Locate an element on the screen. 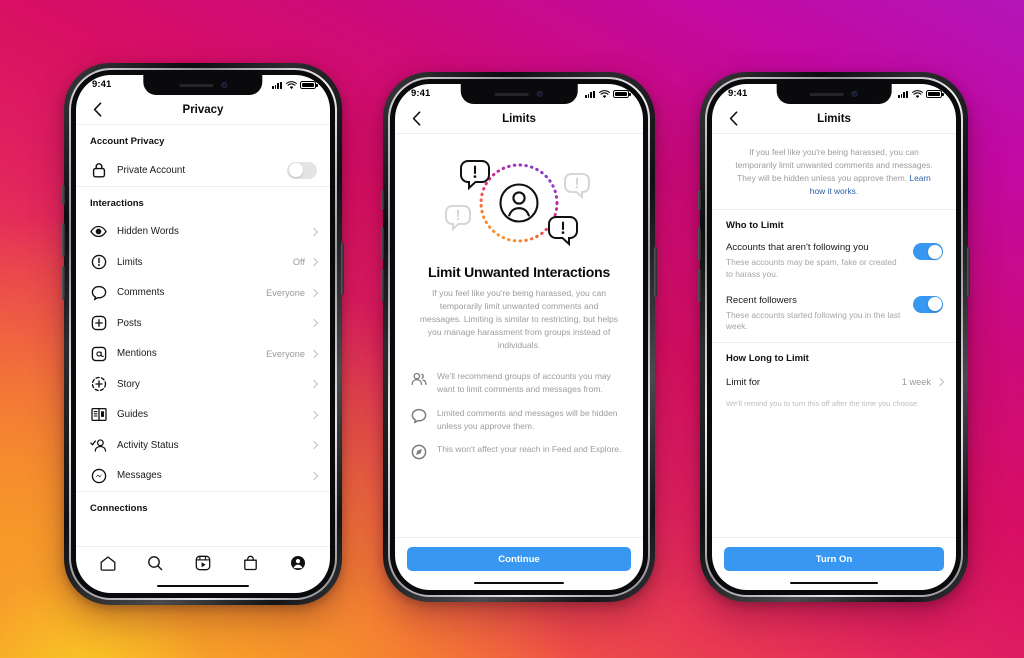  comment-icon is located at coordinates (419, 416).